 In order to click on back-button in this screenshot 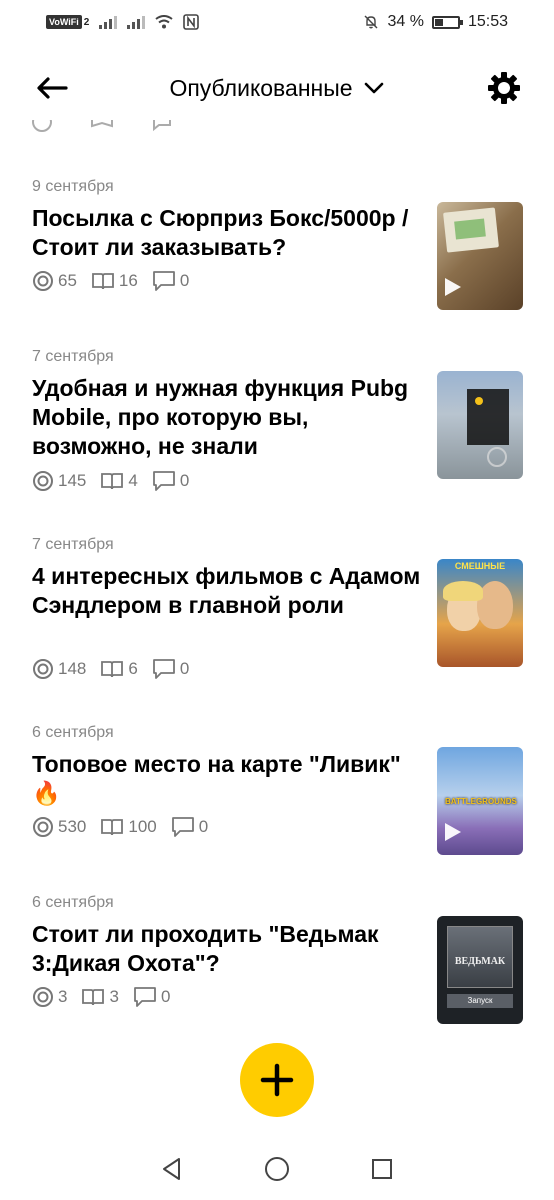, I will do `click(52, 88)`.